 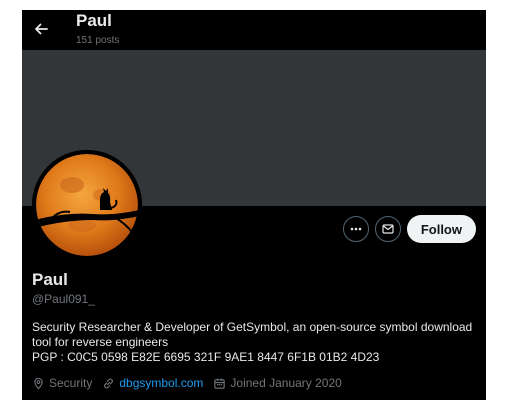 I want to click on more-horizontal-icon, so click(x=356, y=229).